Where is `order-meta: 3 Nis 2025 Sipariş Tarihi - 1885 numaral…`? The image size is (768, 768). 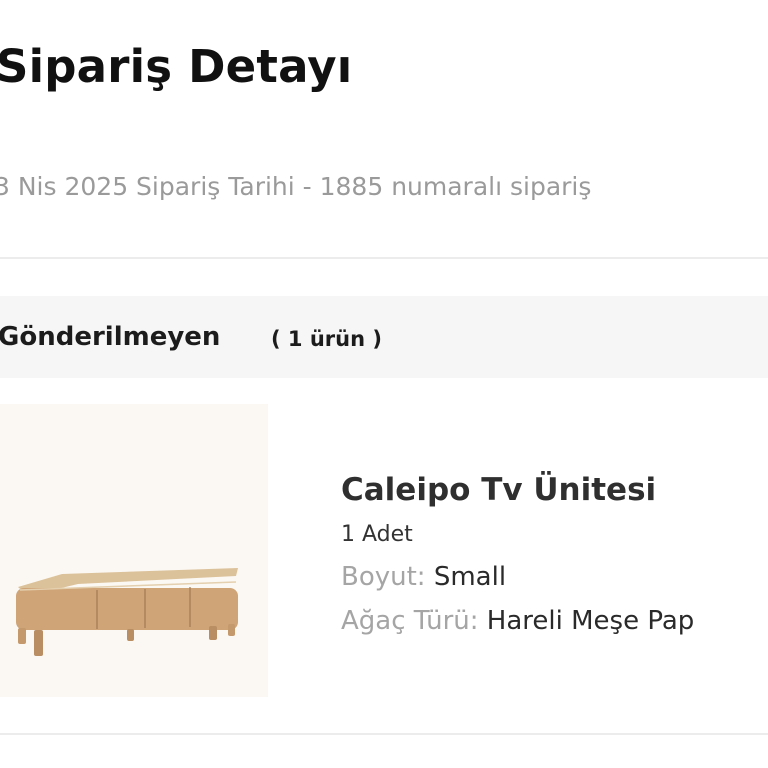
order-meta: 3 Nis 2025 Sipariş Tarihi - 1885 numaral… is located at coordinates (296, 186).